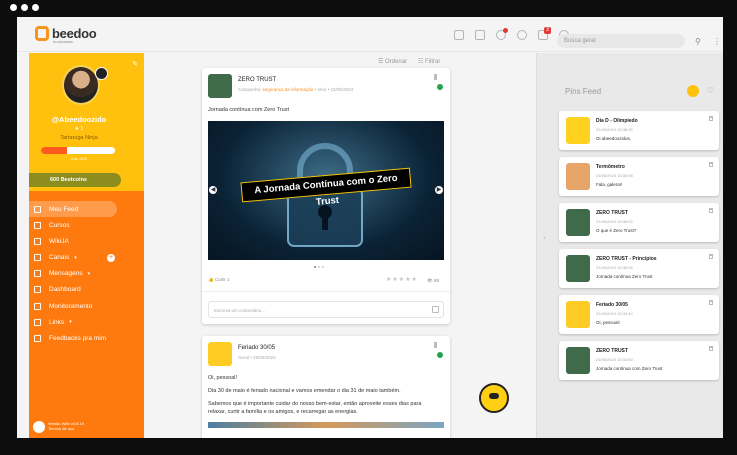  I want to click on level-badge-icon, so click(101, 73).